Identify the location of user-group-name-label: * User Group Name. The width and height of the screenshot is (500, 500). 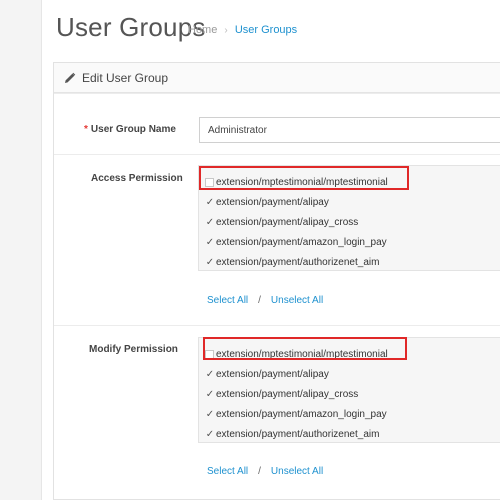
(130, 129).